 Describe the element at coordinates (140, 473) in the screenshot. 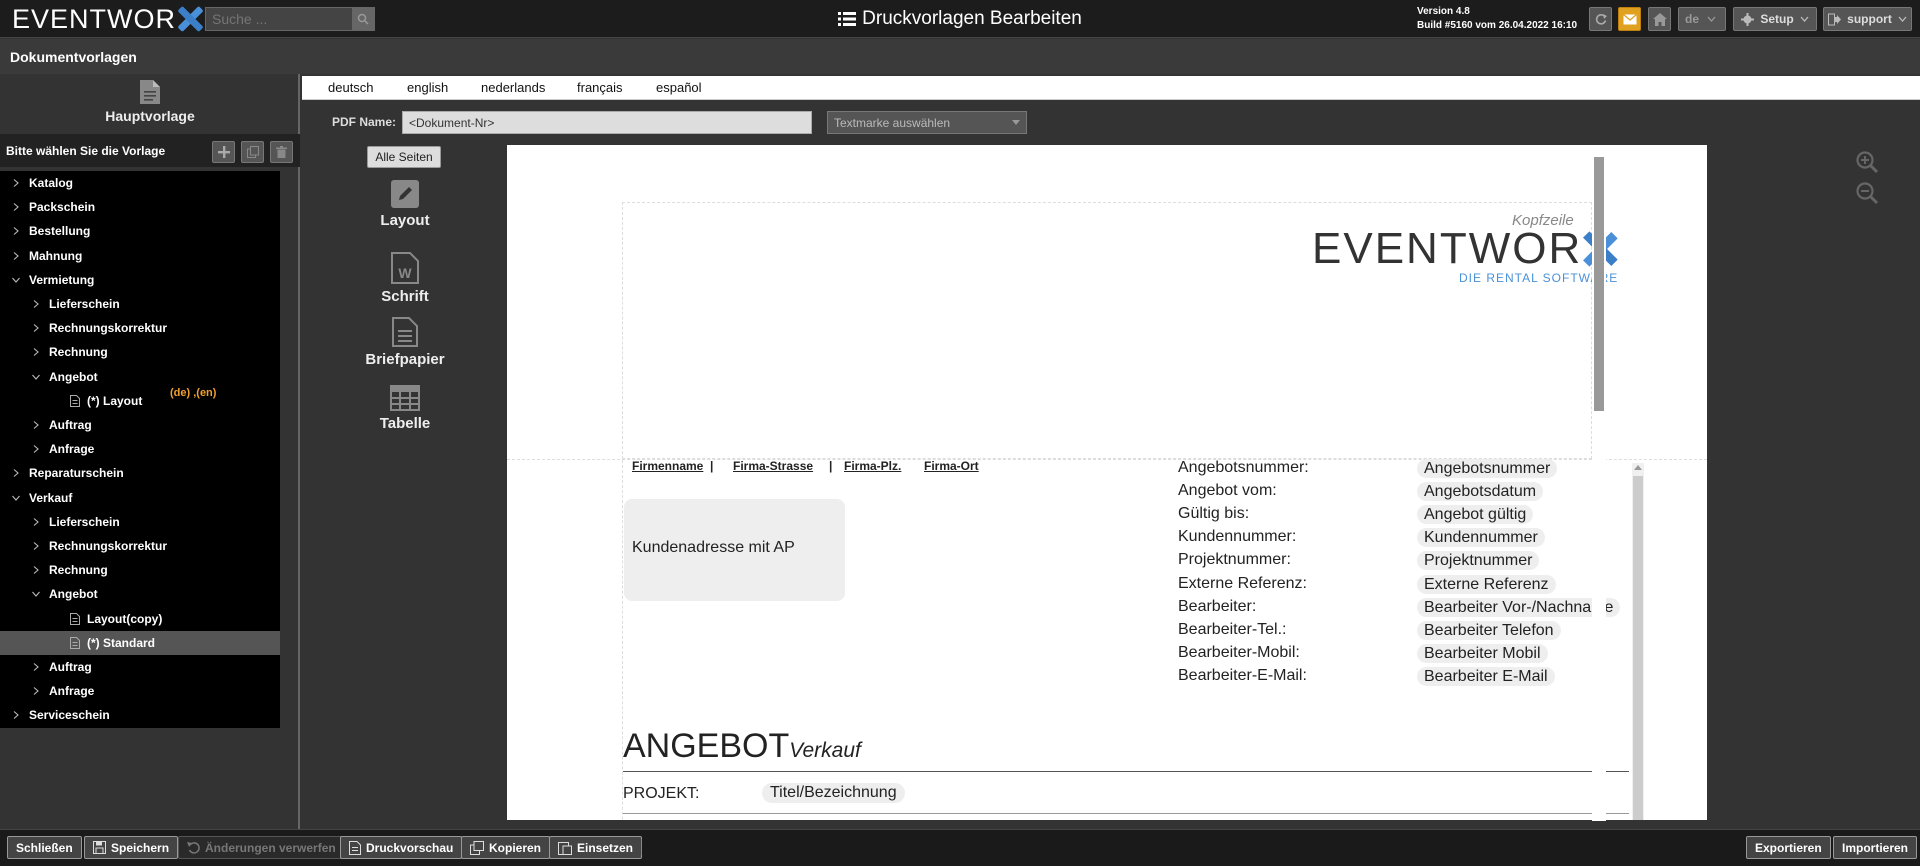

I see `tree-item: Reparaturschein` at that location.